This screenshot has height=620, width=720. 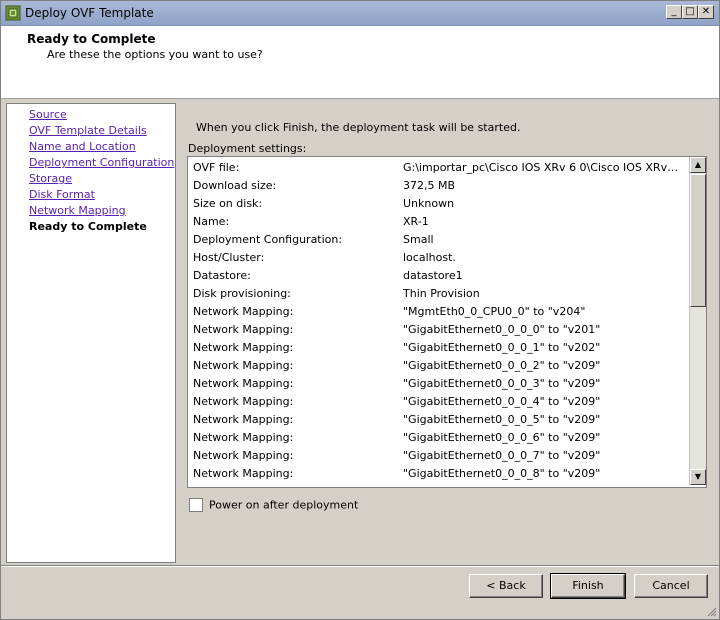 What do you see at coordinates (506, 586) in the screenshot?
I see `back-button: < Back` at bounding box center [506, 586].